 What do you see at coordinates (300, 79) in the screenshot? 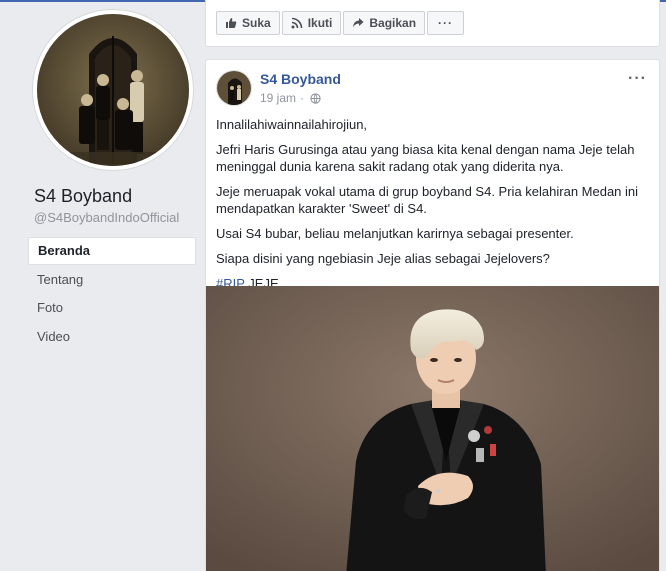
I see `post-author-name: S4 Boyband` at bounding box center [300, 79].